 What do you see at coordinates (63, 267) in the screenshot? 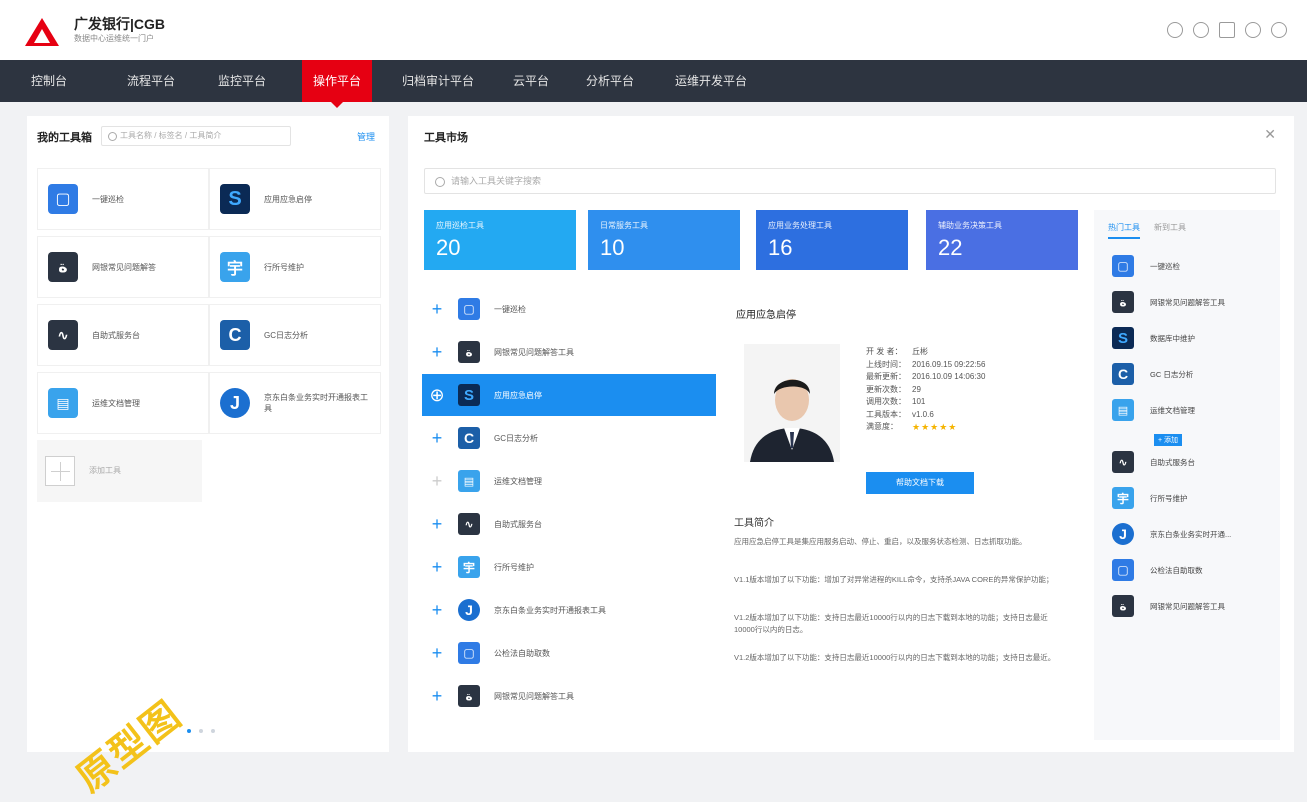
I see `swirl-icon: ة` at bounding box center [63, 267].